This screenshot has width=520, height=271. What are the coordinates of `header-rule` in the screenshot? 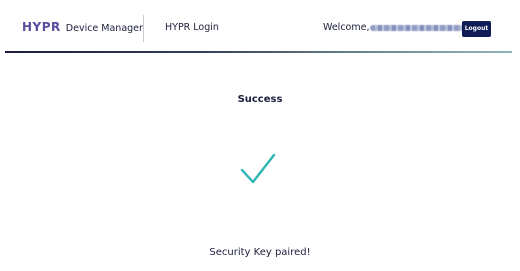 It's located at (258, 52).